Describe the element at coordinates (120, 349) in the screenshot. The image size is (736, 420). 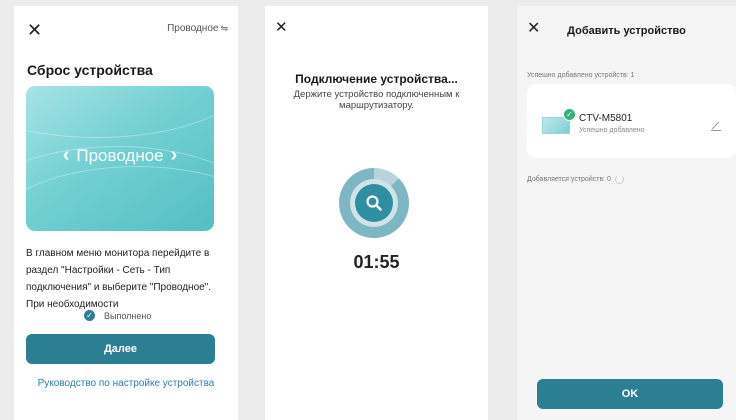
I see `next-button: Далее` at that location.